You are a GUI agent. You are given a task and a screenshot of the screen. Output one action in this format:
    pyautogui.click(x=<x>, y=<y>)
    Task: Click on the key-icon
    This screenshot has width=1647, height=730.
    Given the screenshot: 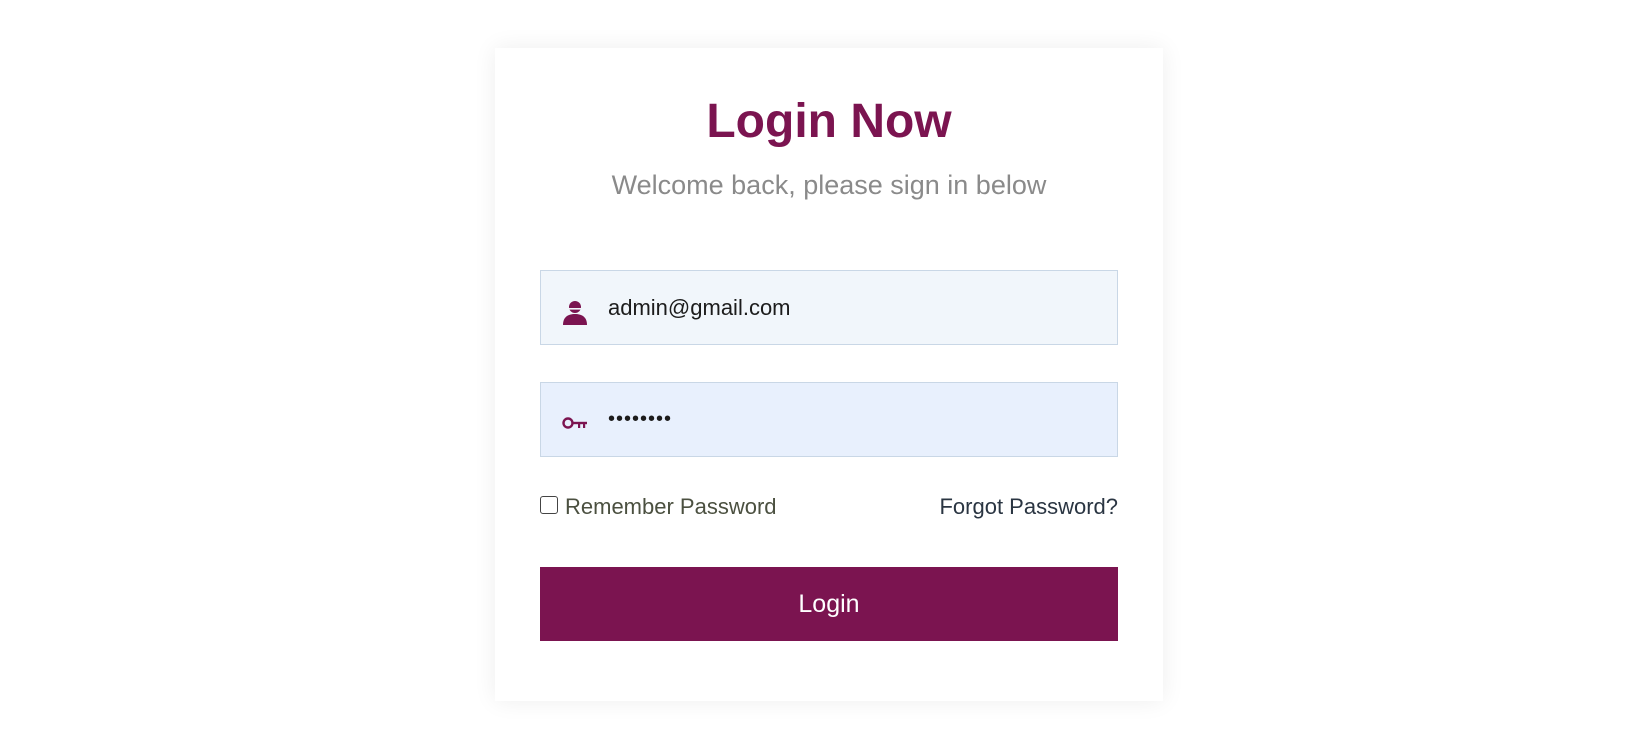 What is the action you would take?
    pyautogui.click(x=574, y=423)
    